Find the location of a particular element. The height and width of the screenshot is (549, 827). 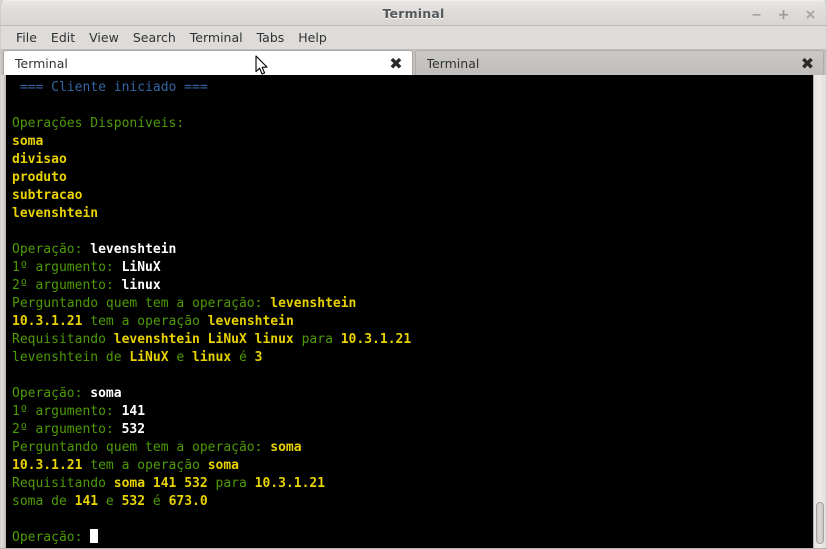

terminal-line: levenshtein is located at coordinates (412, 214).